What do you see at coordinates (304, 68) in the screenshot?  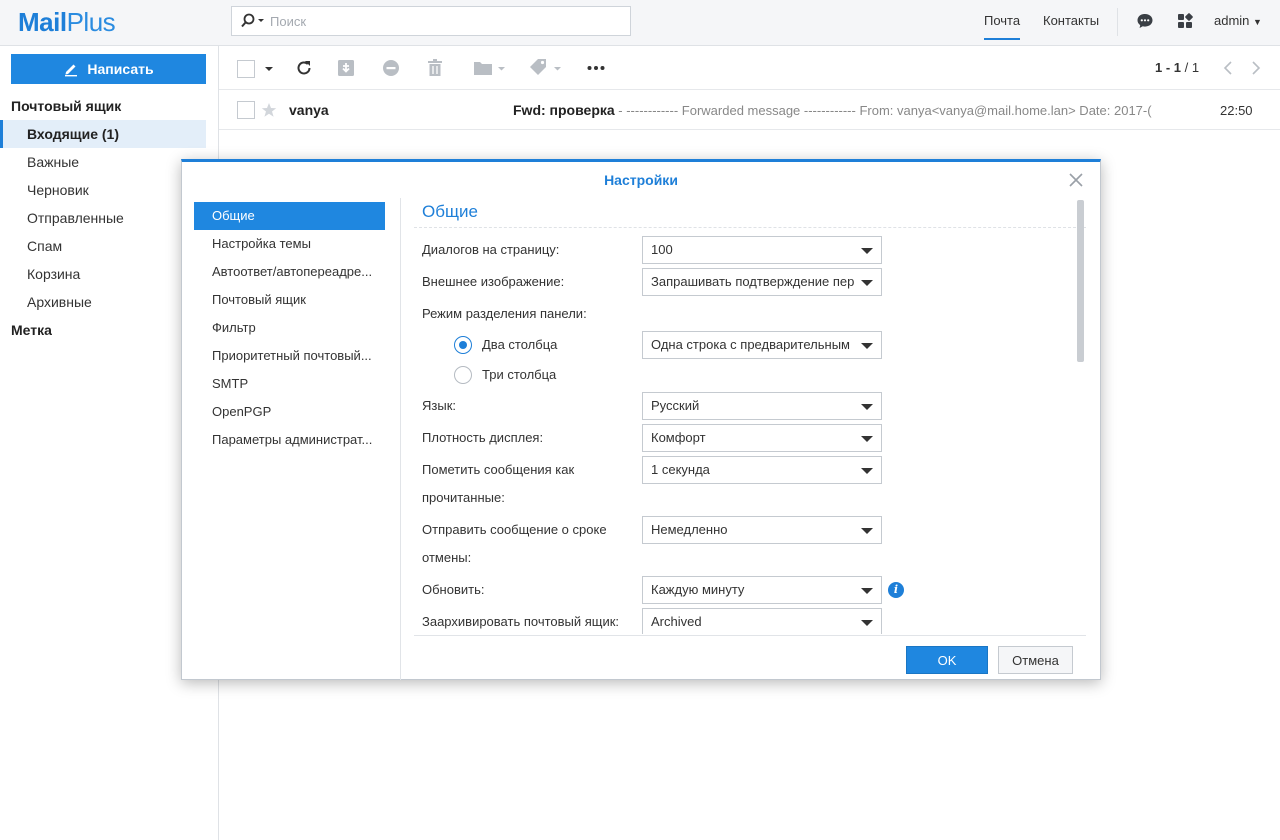 I see `refresh-icon` at bounding box center [304, 68].